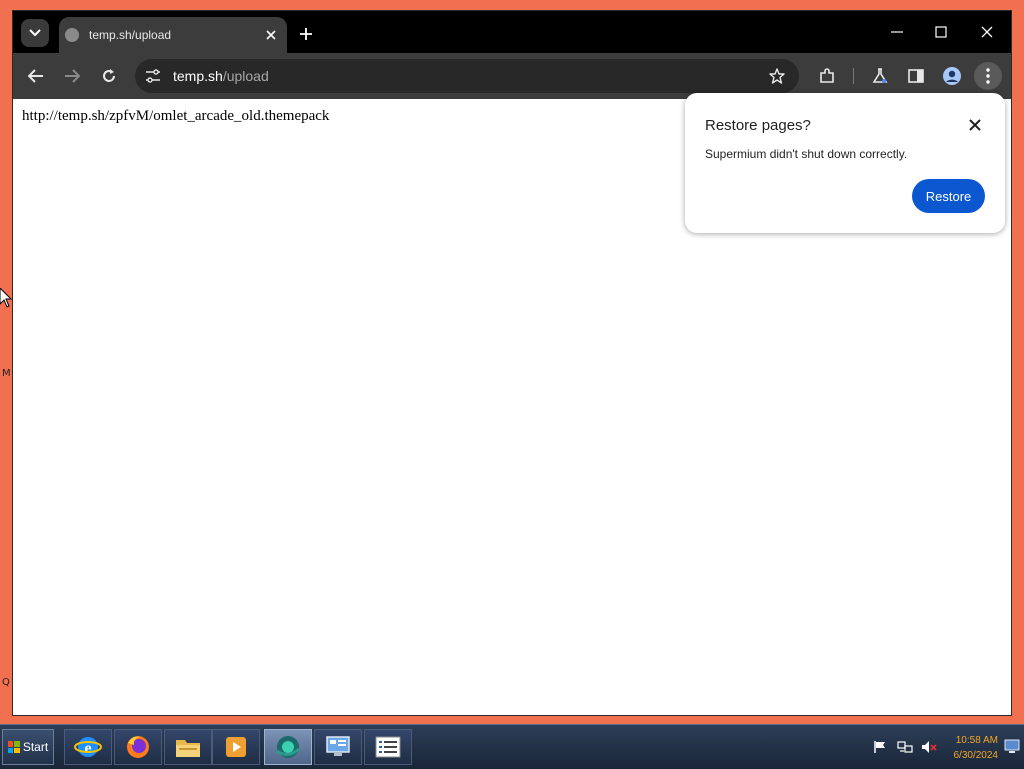 The image size is (1024, 769). I want to click on maximize-icon, so click(941, 32).